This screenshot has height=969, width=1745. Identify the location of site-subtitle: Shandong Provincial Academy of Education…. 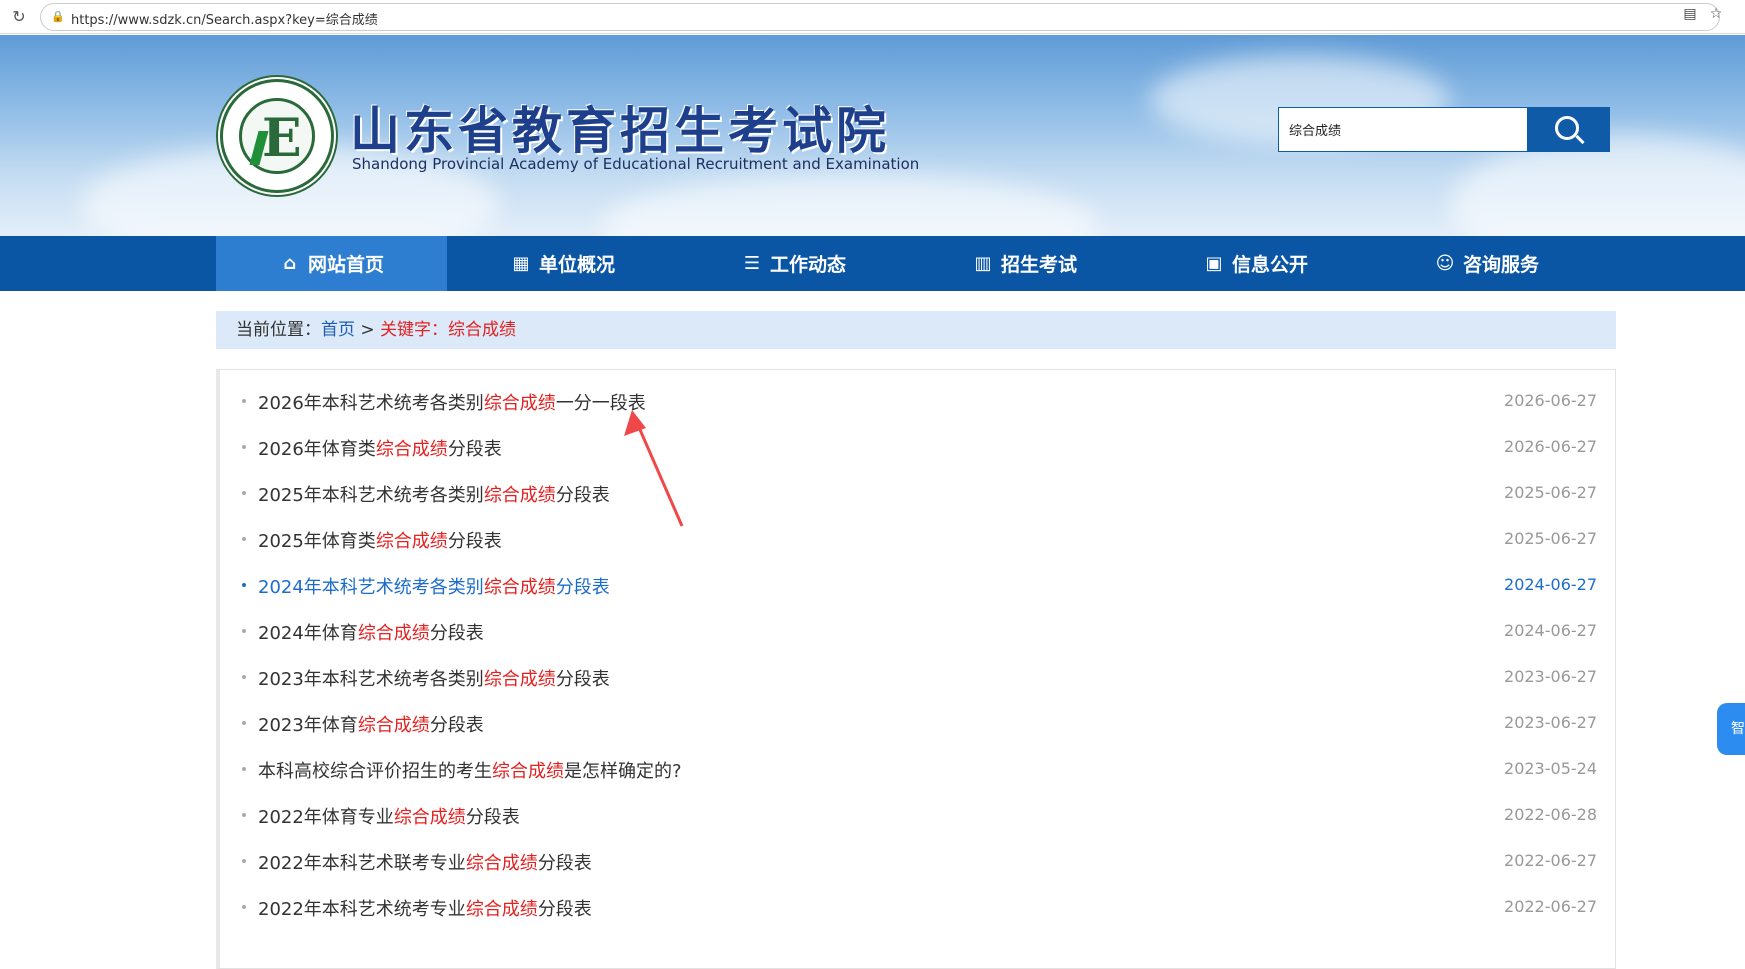
(636, 164).